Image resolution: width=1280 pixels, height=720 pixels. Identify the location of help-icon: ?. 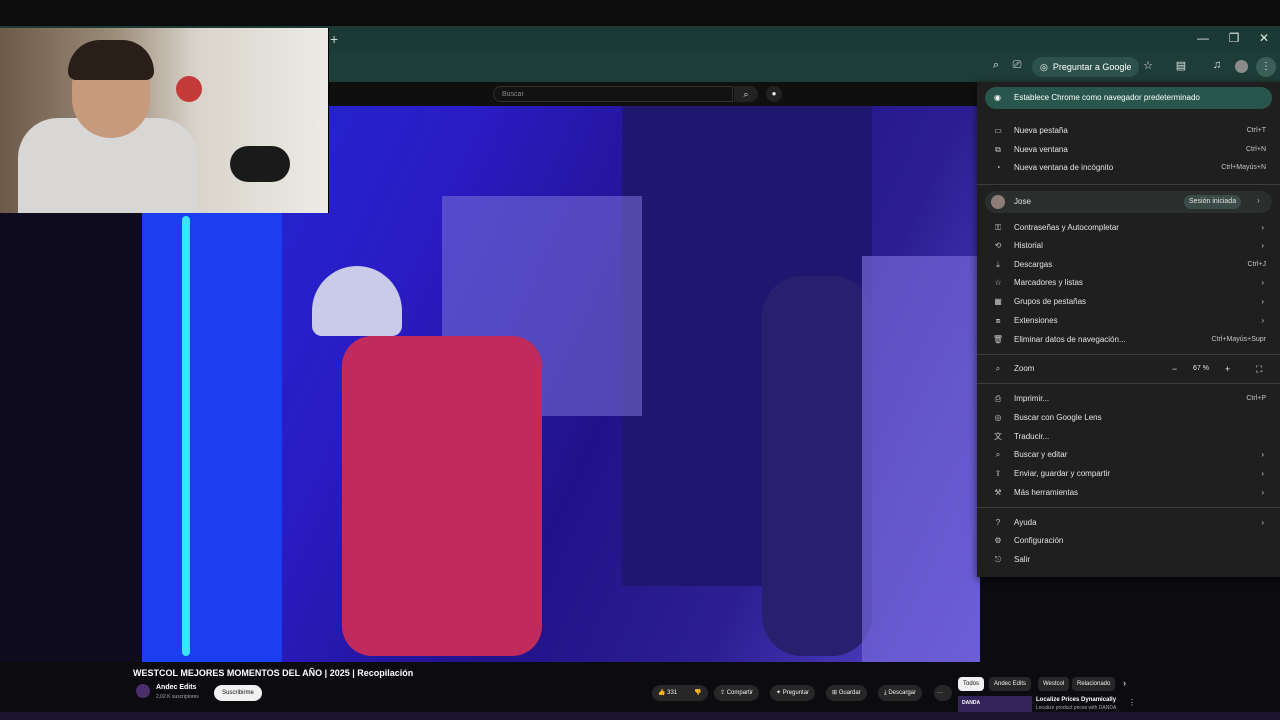
(998, 522).